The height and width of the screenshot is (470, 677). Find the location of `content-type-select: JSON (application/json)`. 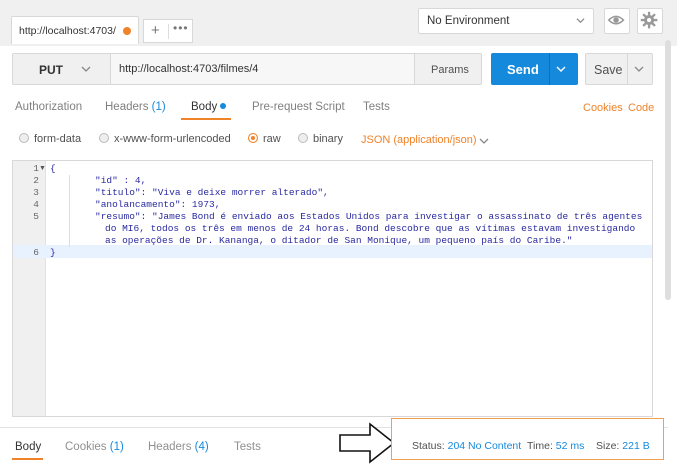

content-type-select: JSON (application/json) is located at coordinates (419, 140).